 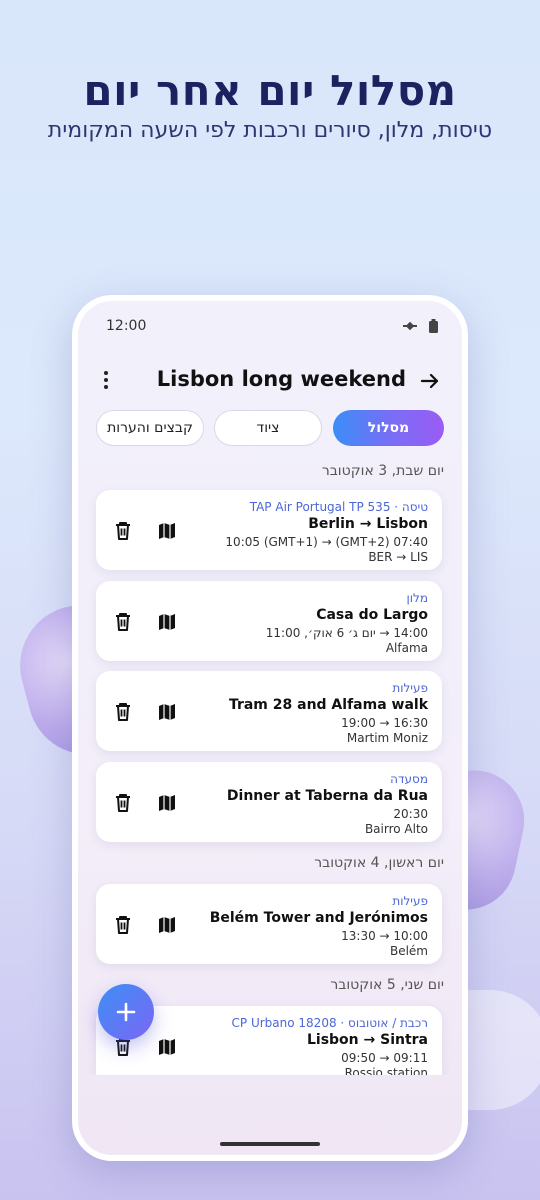 What do you see at coordinates (329, 1023) in the screenshot?
I see `item-type: רכבת / אוטובוס · CP Urbano 18208` at bounding box center [329, 1023].